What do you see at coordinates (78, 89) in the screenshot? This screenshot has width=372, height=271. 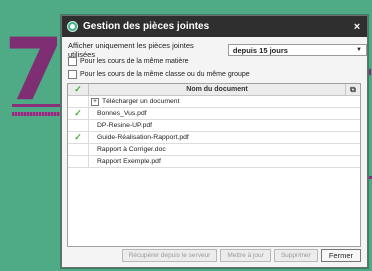 I see `check-column-icon: ✓` at bounding box center [78, 89].